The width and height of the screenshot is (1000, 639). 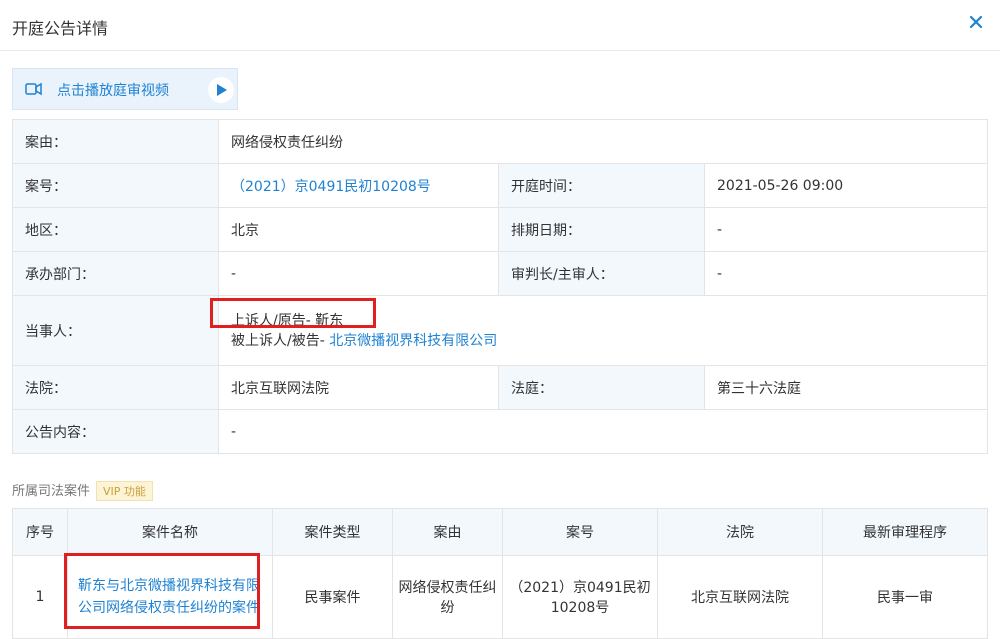 I want to click on hearing-time-label: 开庭时间：, so click(x=601, y=185).